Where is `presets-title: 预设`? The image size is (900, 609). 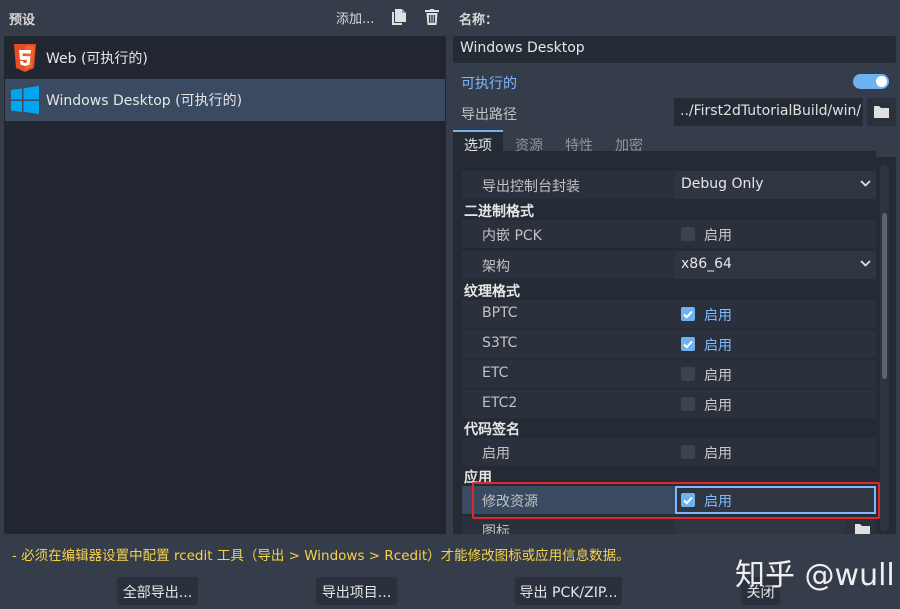
presets-title: 预设 is located at coordinates (22, 20).